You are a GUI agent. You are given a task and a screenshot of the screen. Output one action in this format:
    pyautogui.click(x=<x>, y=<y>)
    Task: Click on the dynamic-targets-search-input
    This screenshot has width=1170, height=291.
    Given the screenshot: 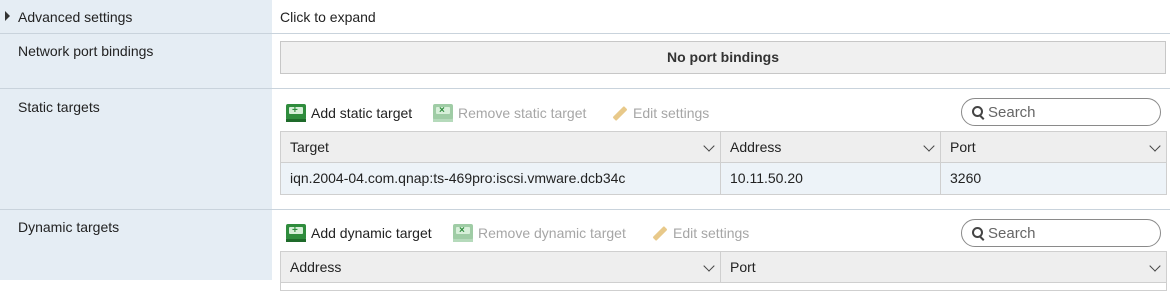 What is the action you would take?
    pyautogui.click(x=1068, y=233)
    